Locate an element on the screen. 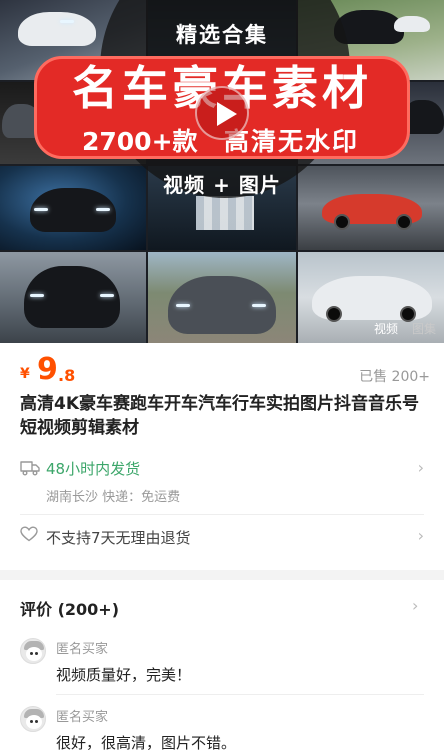 This screenshot has width=444, height=752. banner-top-text: 精选合集 is located at coordinates (222, 35).